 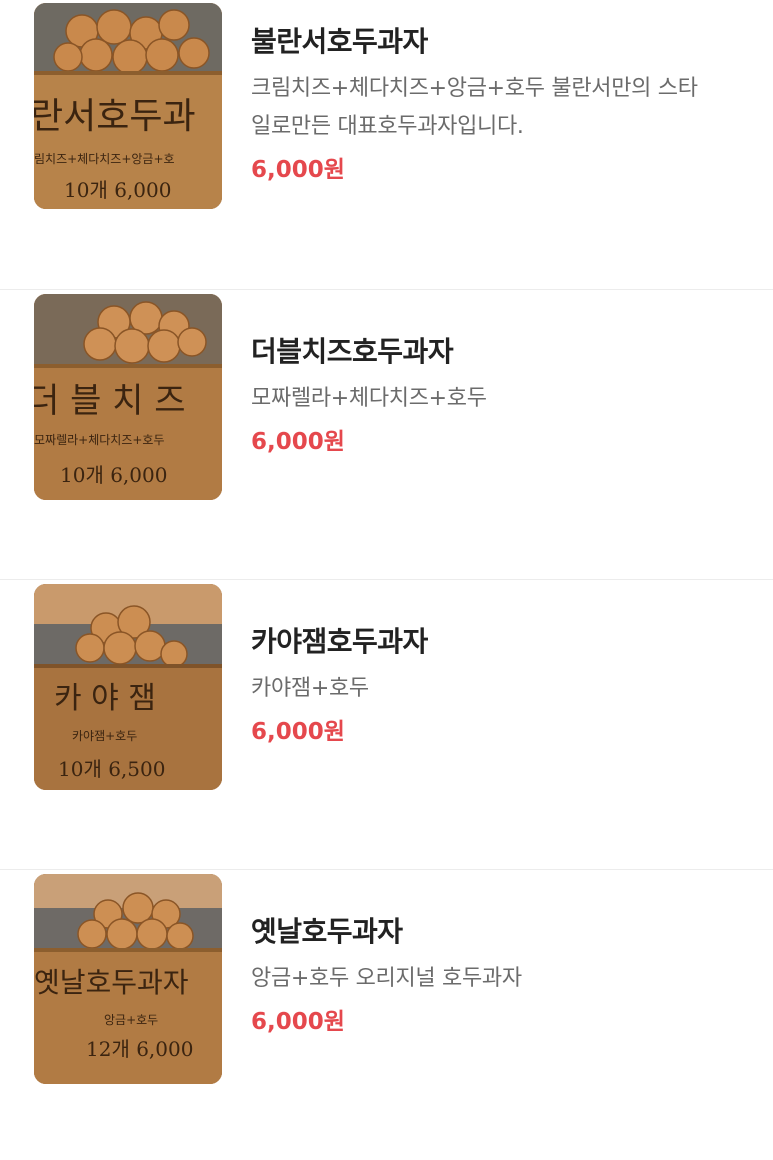 I want to click on item-name: 옛날호두과자, so click(x=327, y=931).